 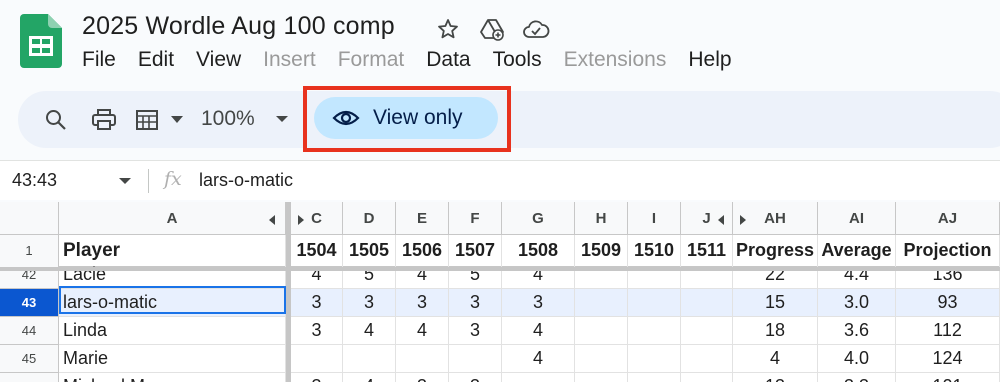 I want to click on star-icon, so click(x=448, y=29).